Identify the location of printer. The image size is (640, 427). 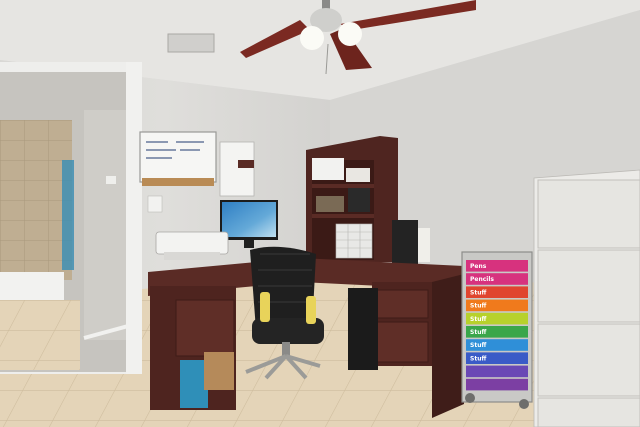
(192, 245).